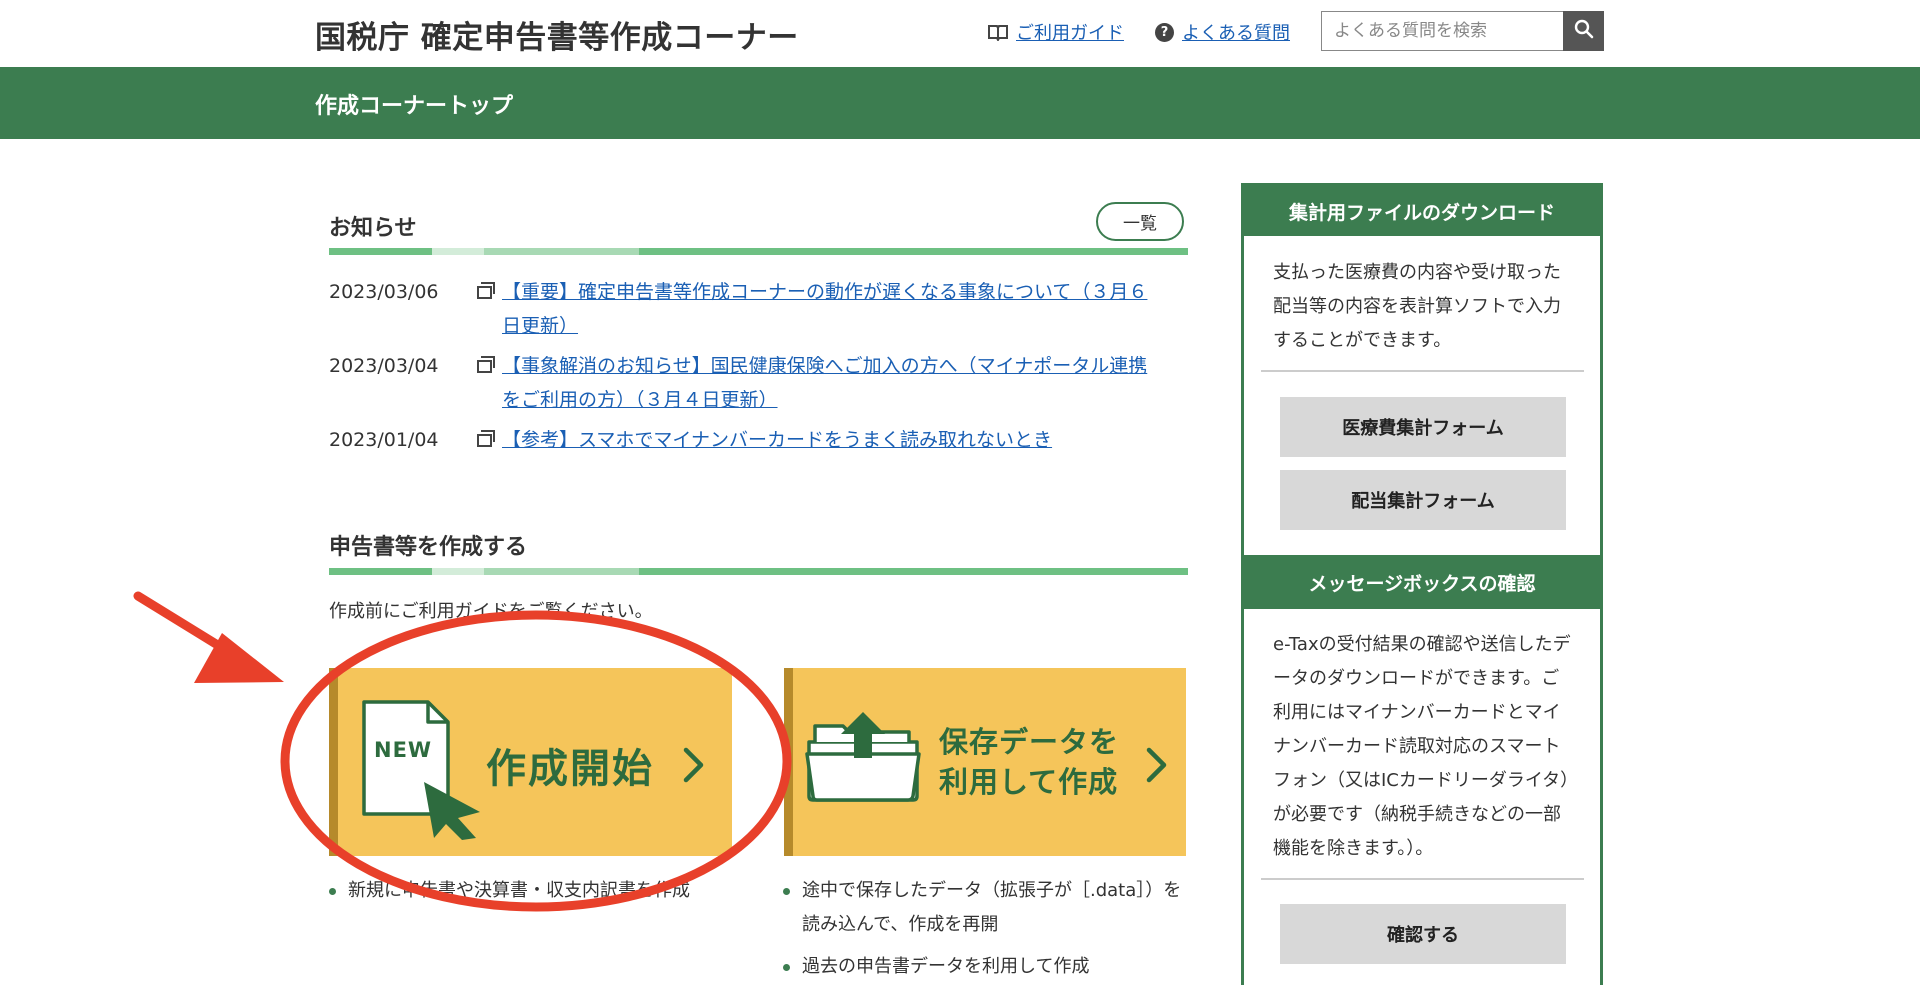 The width and height of the screenshot is (1920, 985). What do you see at coordinates (422, 772) in the screenshot?
I see `new-document-icon: NEW` at bounding box center [422, 772].